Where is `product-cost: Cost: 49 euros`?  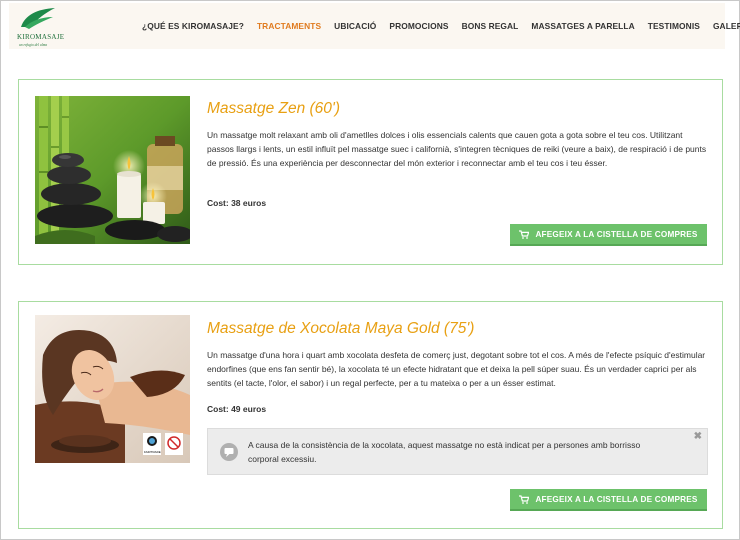 product-cost: Cost: 49 euros is located at coordinates (237, 409).